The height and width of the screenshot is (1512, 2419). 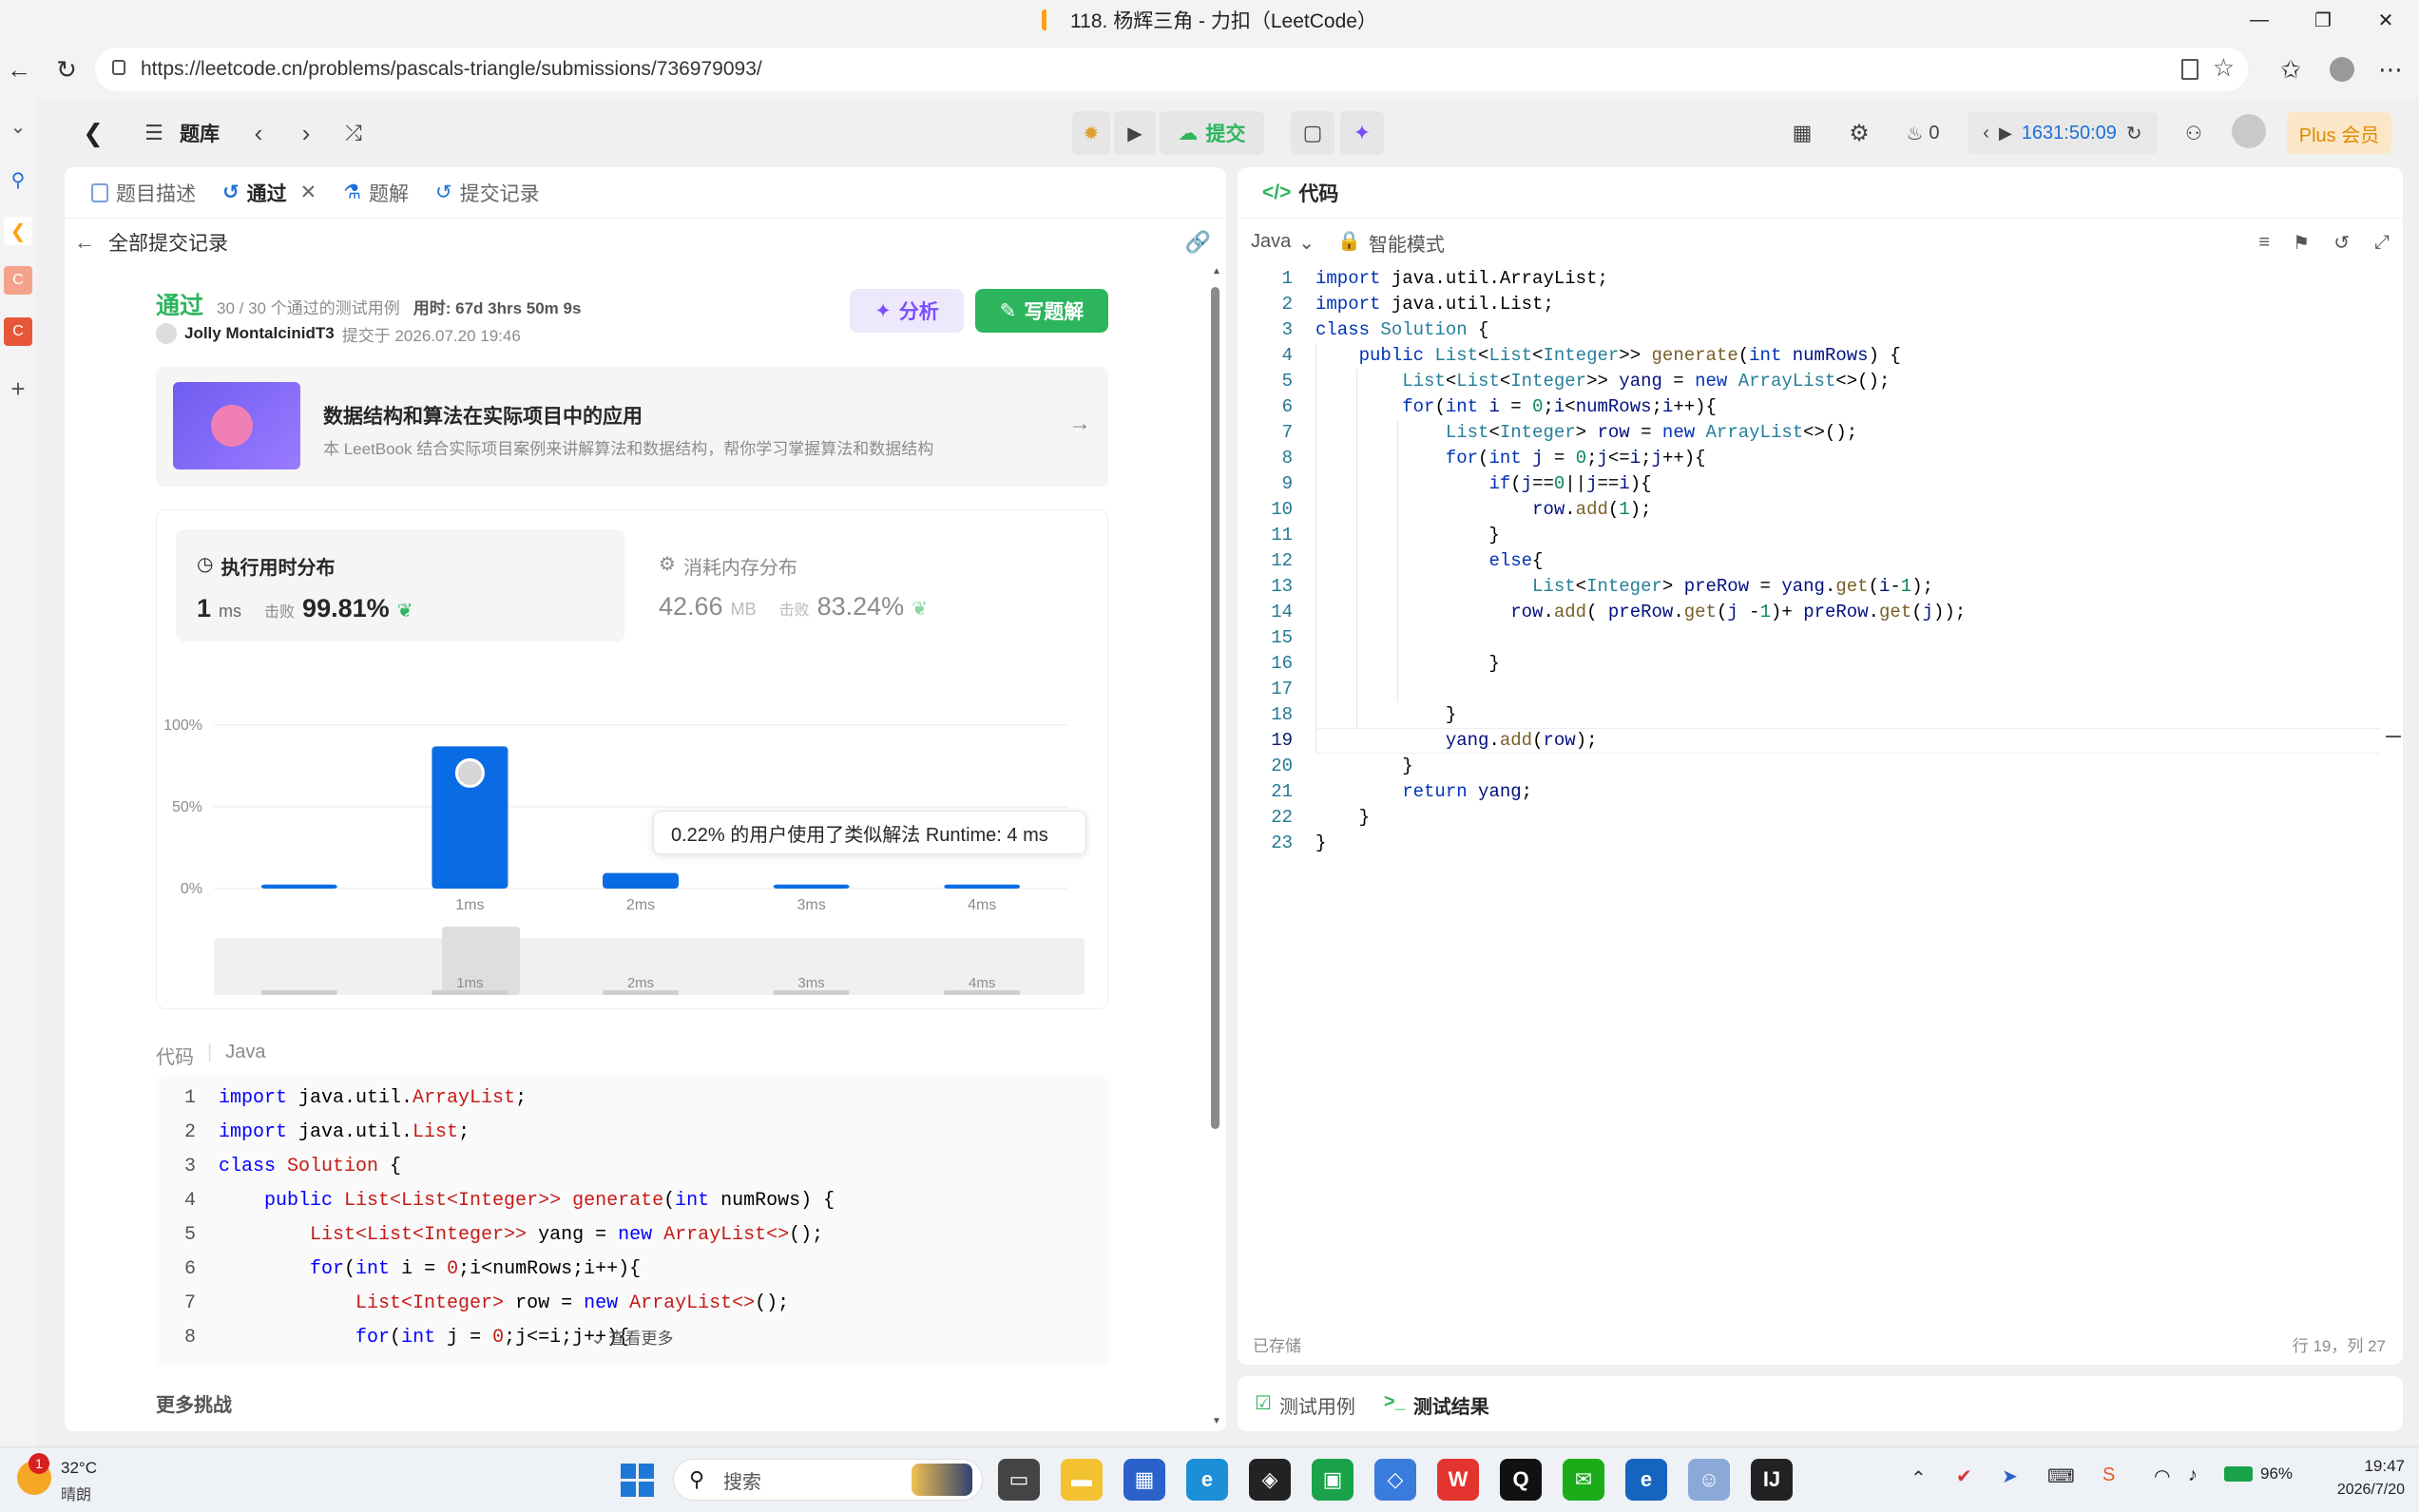 I want to click on streak-counter: ♨ 0, so click(x=1923, y=133).